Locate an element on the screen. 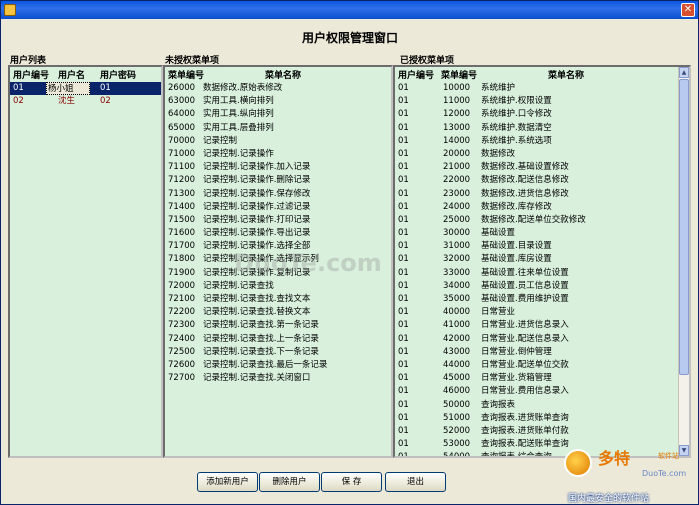 This screenshot has height=505, width=699. auth-menu-name-cell: 基础设置.往来单位设置 is located at coordinates (525, 272).